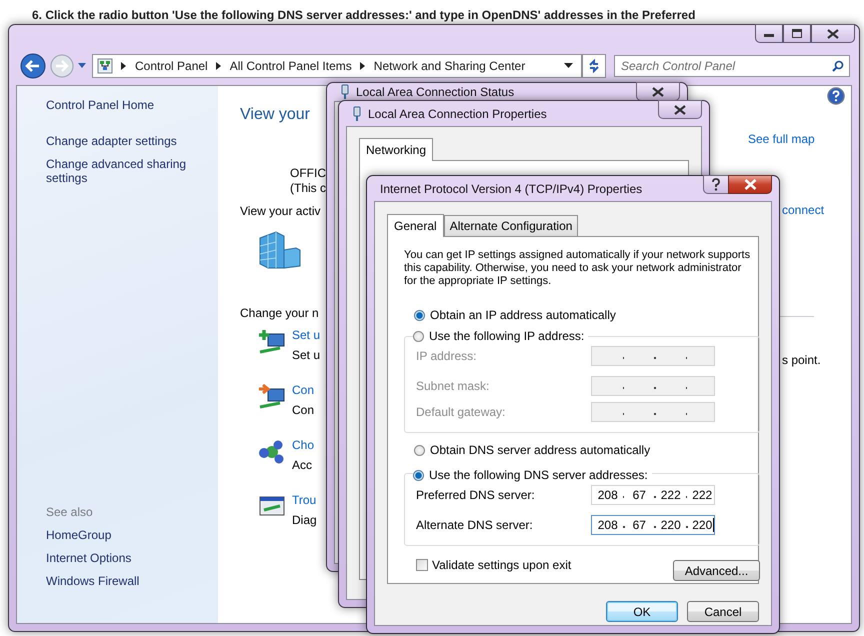 The height and width of the screenshot is (636, 864). I want to click on tab: Networking, so click(396, 149).